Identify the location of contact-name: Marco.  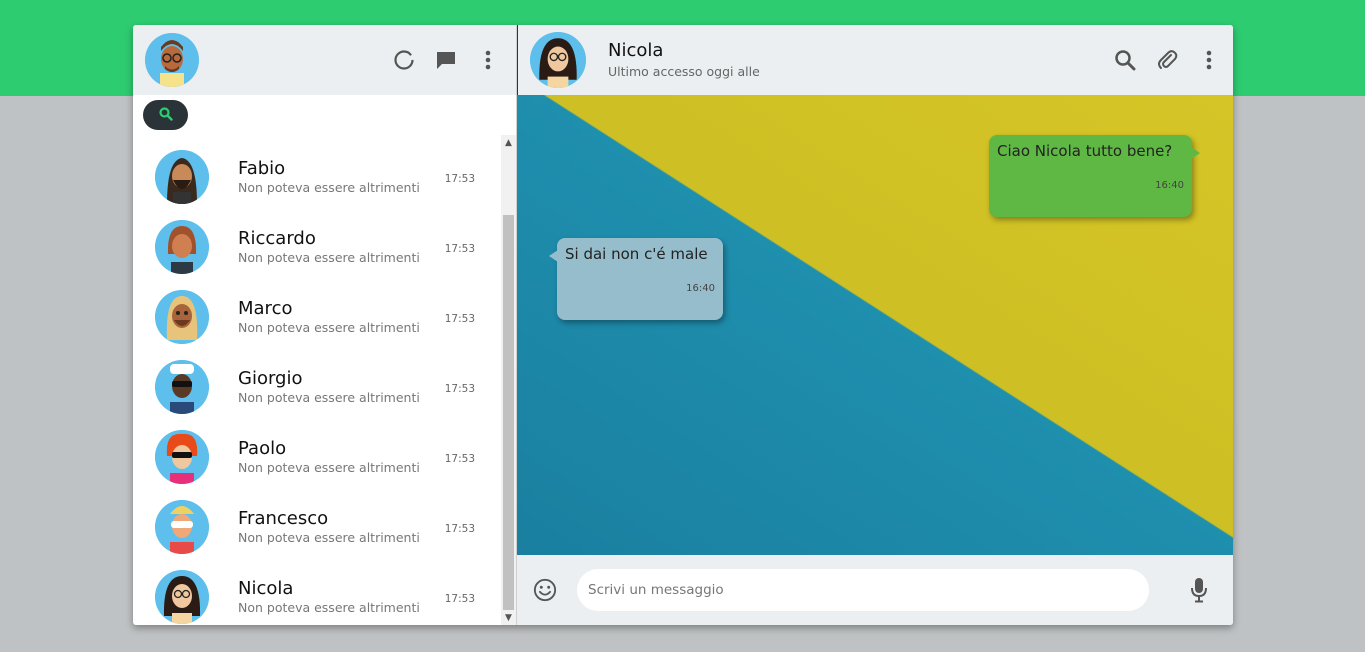
(265, 308).